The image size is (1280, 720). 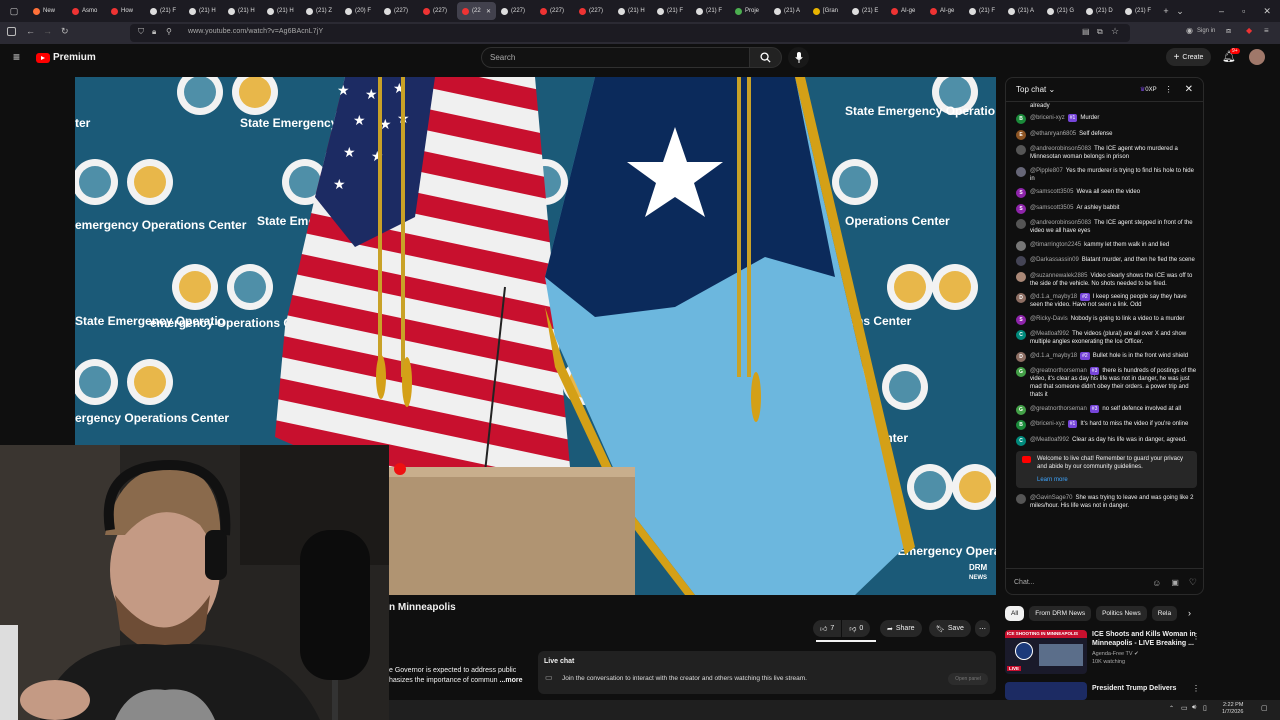 What do you see at coordinates (1188, 57) in the screenshot?
I see `create-button: + Create` at bounding box center [1188, 57].